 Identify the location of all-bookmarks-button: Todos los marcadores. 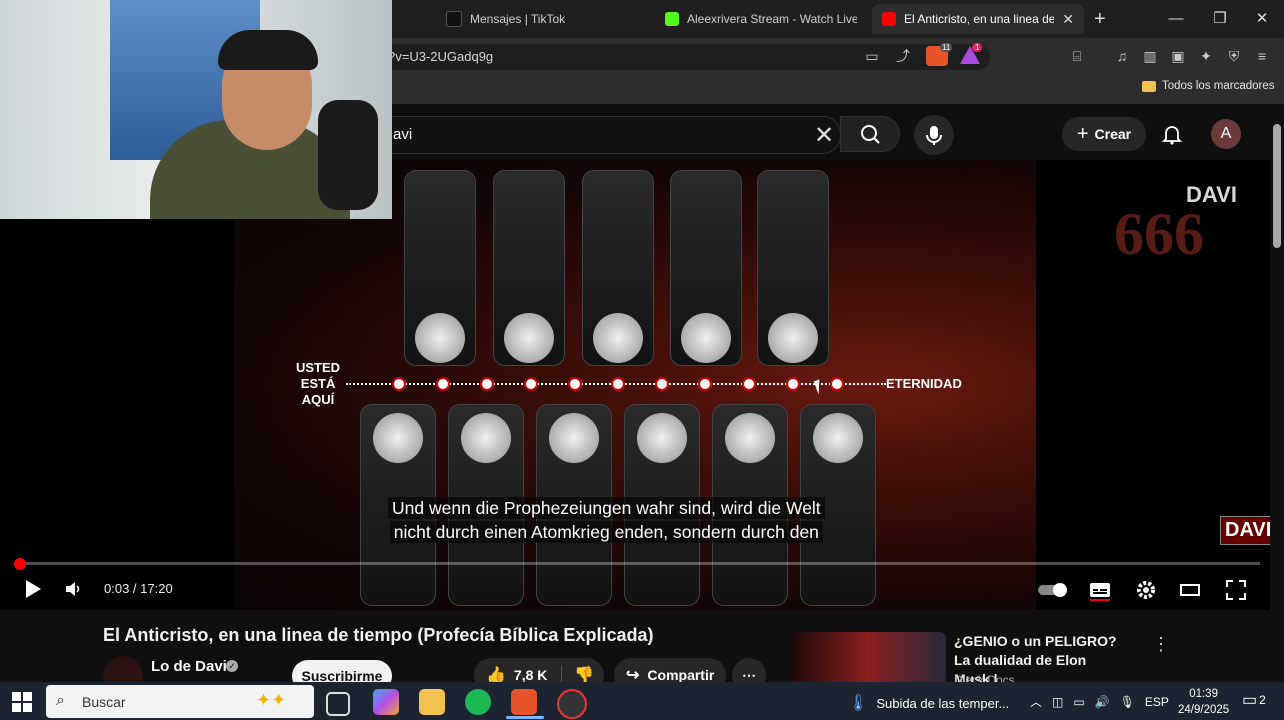
(1208, 86).